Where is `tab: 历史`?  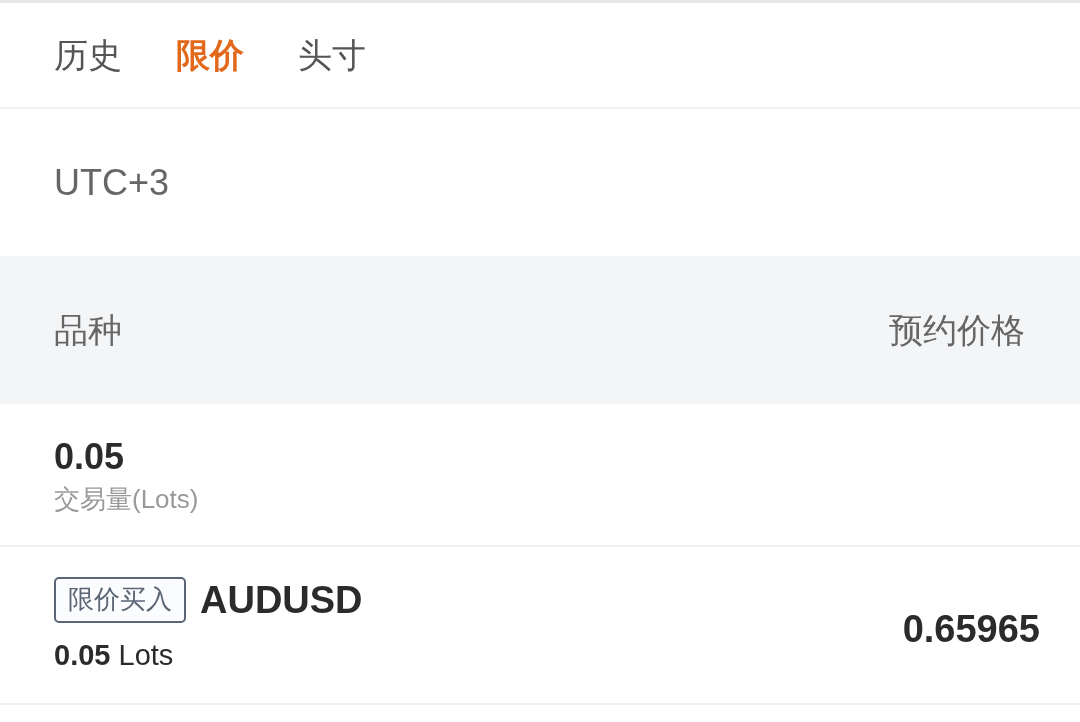
tab: 历史 is located at coordinates (88, 55).